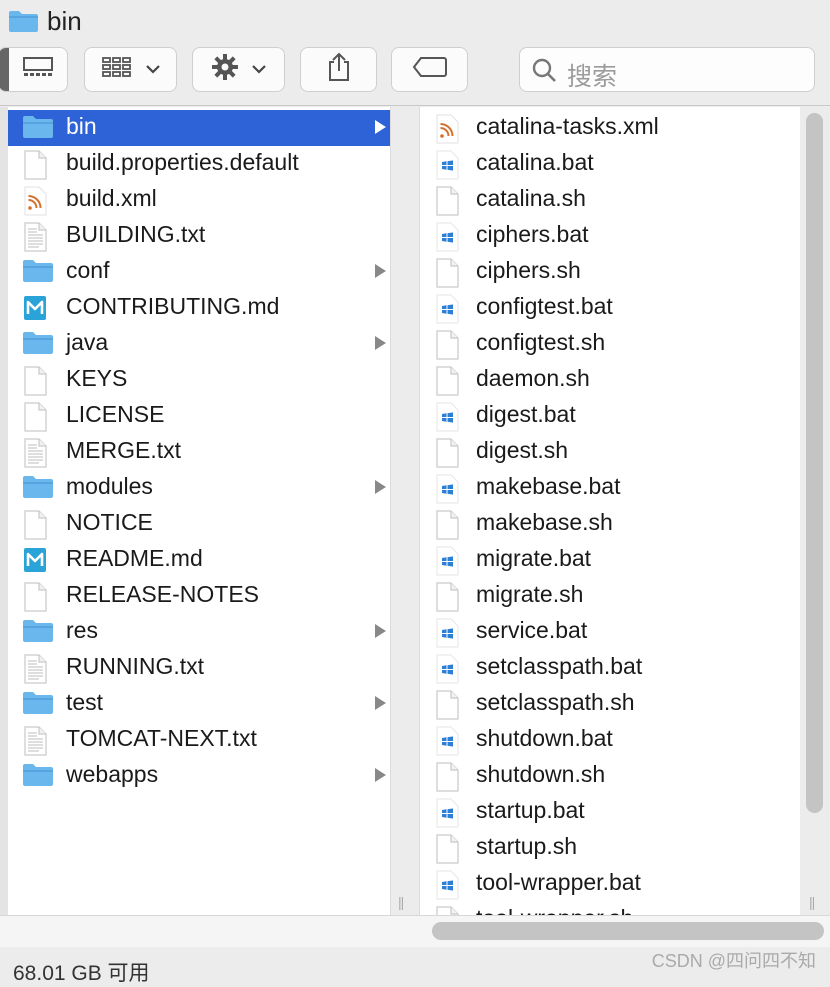 The image size is (830, 987). I want to click on column1-item-name: conf, so click(88, 270).